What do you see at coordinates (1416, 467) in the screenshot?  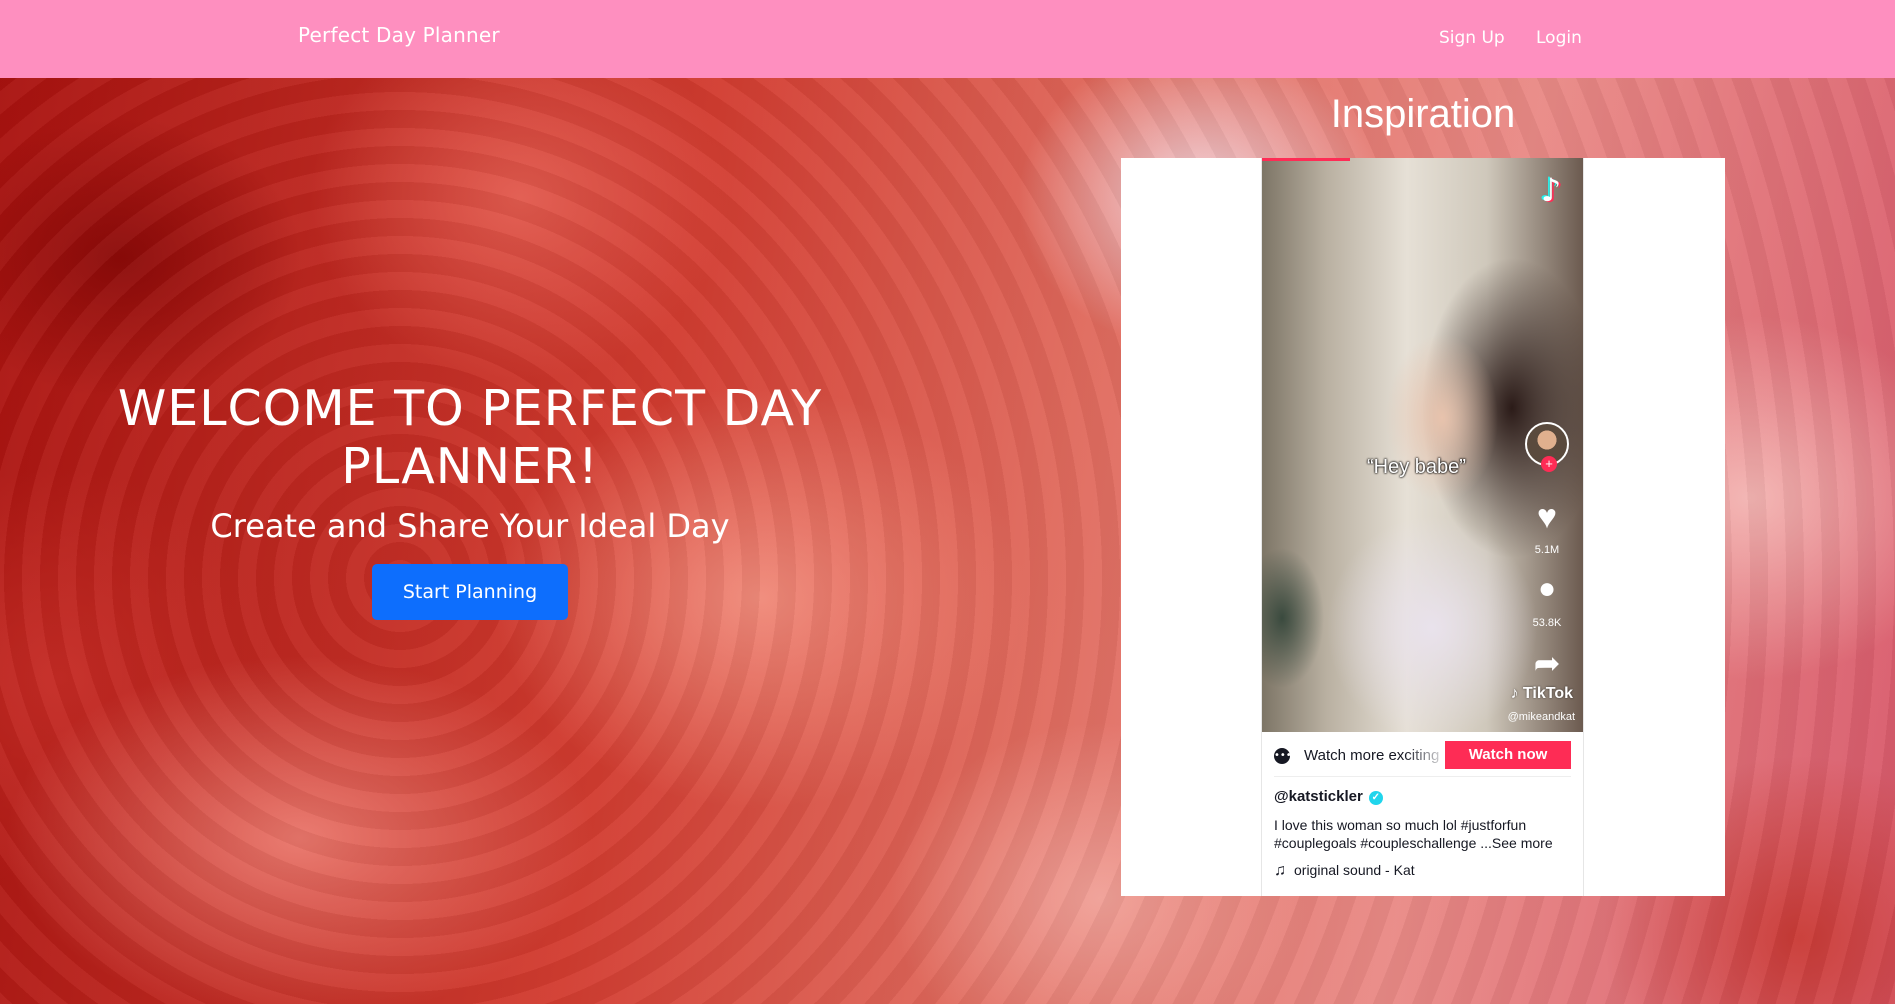 I see `video-caption: “Hey babe”` at bounding box center [1416, 467].